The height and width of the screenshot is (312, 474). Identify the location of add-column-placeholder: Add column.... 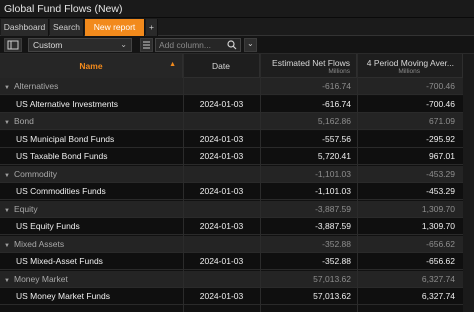
(185, 45).